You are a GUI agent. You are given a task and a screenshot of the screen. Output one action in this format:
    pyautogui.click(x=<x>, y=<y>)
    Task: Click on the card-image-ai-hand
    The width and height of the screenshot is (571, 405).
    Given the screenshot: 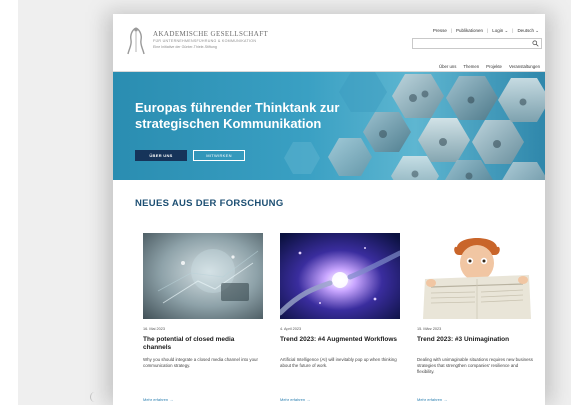 What is the action you would take?
    pyautogui.click(x=340, y=276)
    